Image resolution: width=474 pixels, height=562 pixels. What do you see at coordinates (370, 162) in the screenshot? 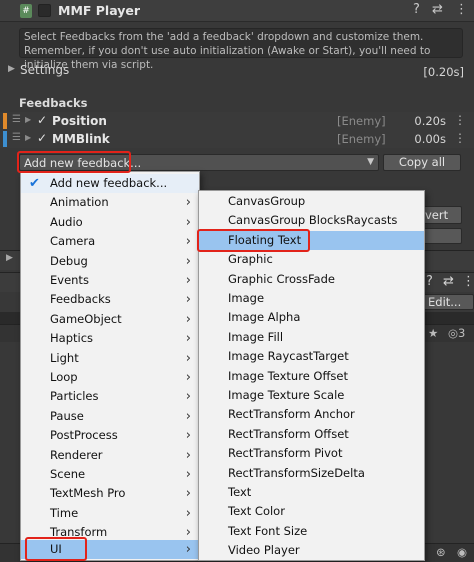
I see `dropdown-arrow-icon: ▼` at bounding box center [370, 162].